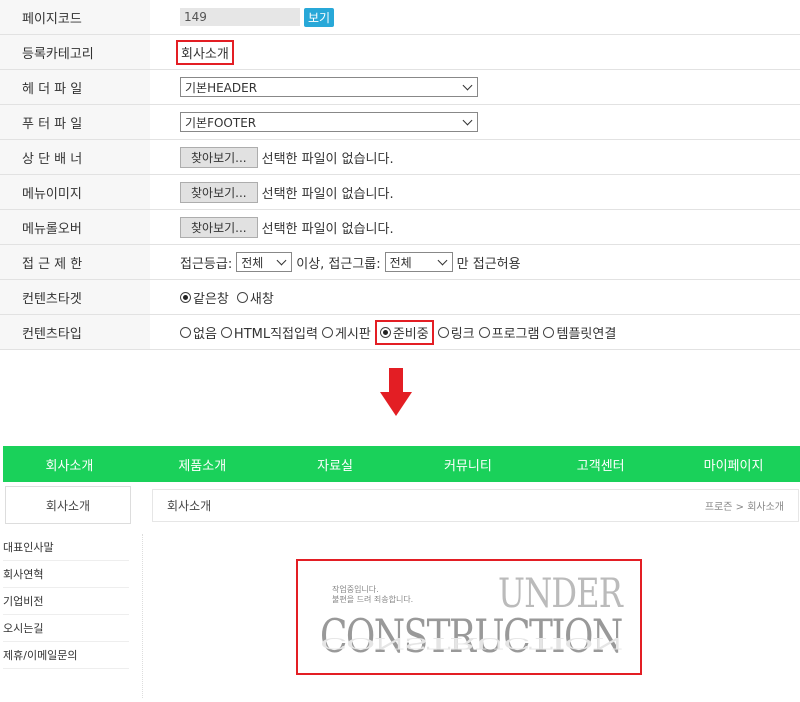  What do you see at coordinates (69, 464) in the screenshot?
I see `nav-item: 회사소개` at bounding box center [69, 464].